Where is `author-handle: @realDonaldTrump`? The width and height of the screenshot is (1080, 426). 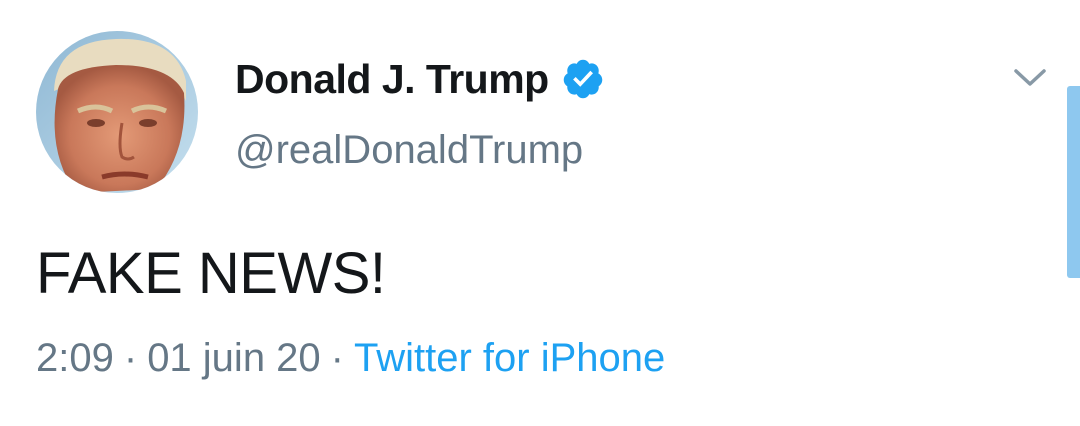
author-handle: @realDonaldTrump is located at coordinates (409, 150).